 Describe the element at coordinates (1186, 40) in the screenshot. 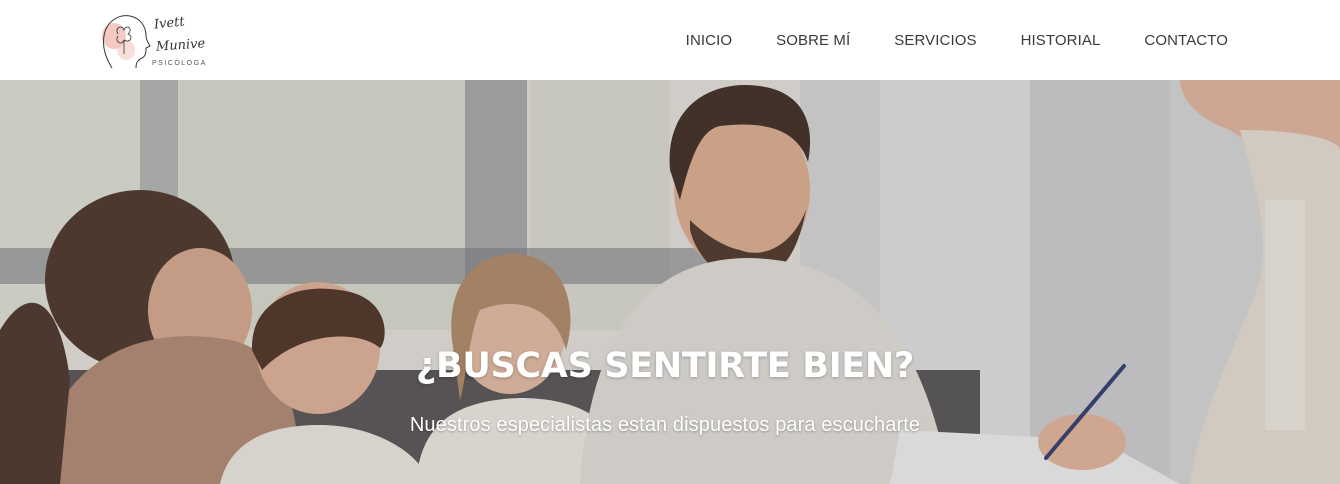

I see `nav-item-contacto: CONTACTO` at that location.